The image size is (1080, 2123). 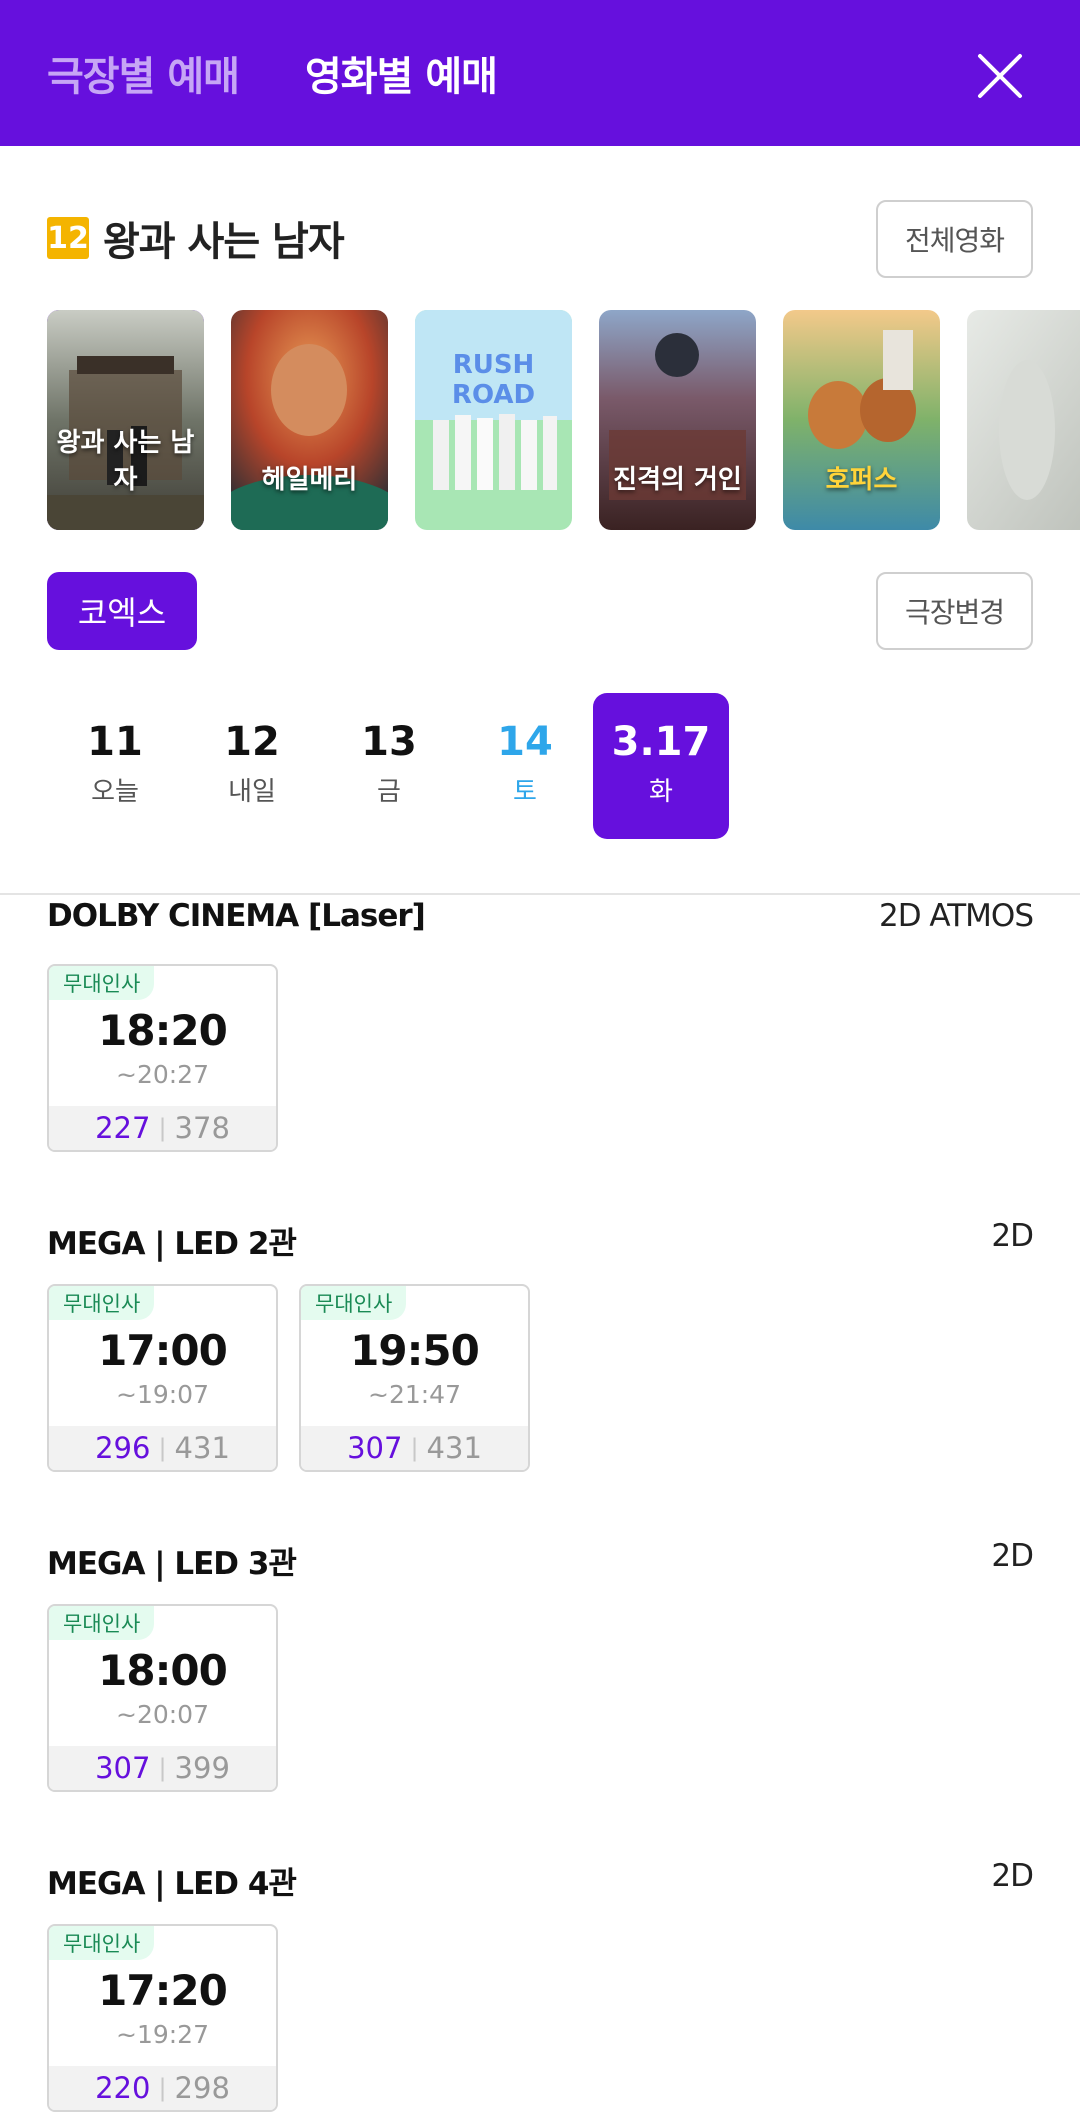 What do you see at coordinates (389, 766) in the screenshot?
I see `date-item: 13 금` at bounding box center [389, 766].